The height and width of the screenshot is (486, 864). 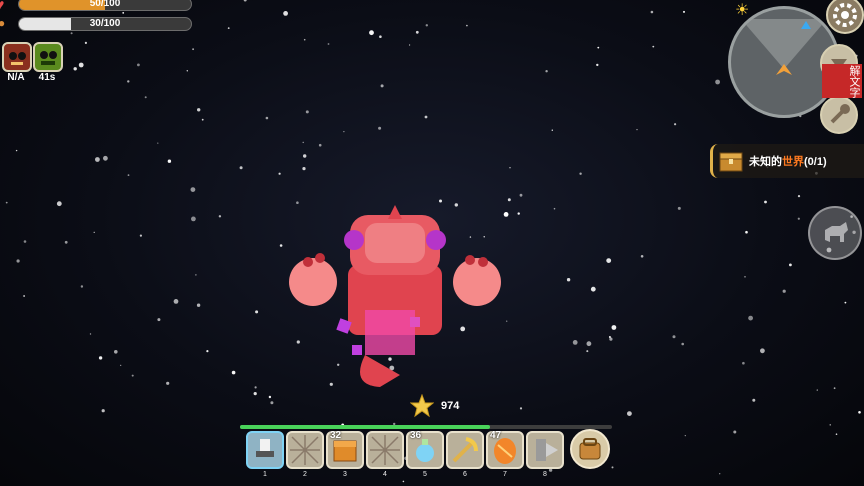 I want to click on hotbar-slot-5: 36 5, so click(x=425, y=454).